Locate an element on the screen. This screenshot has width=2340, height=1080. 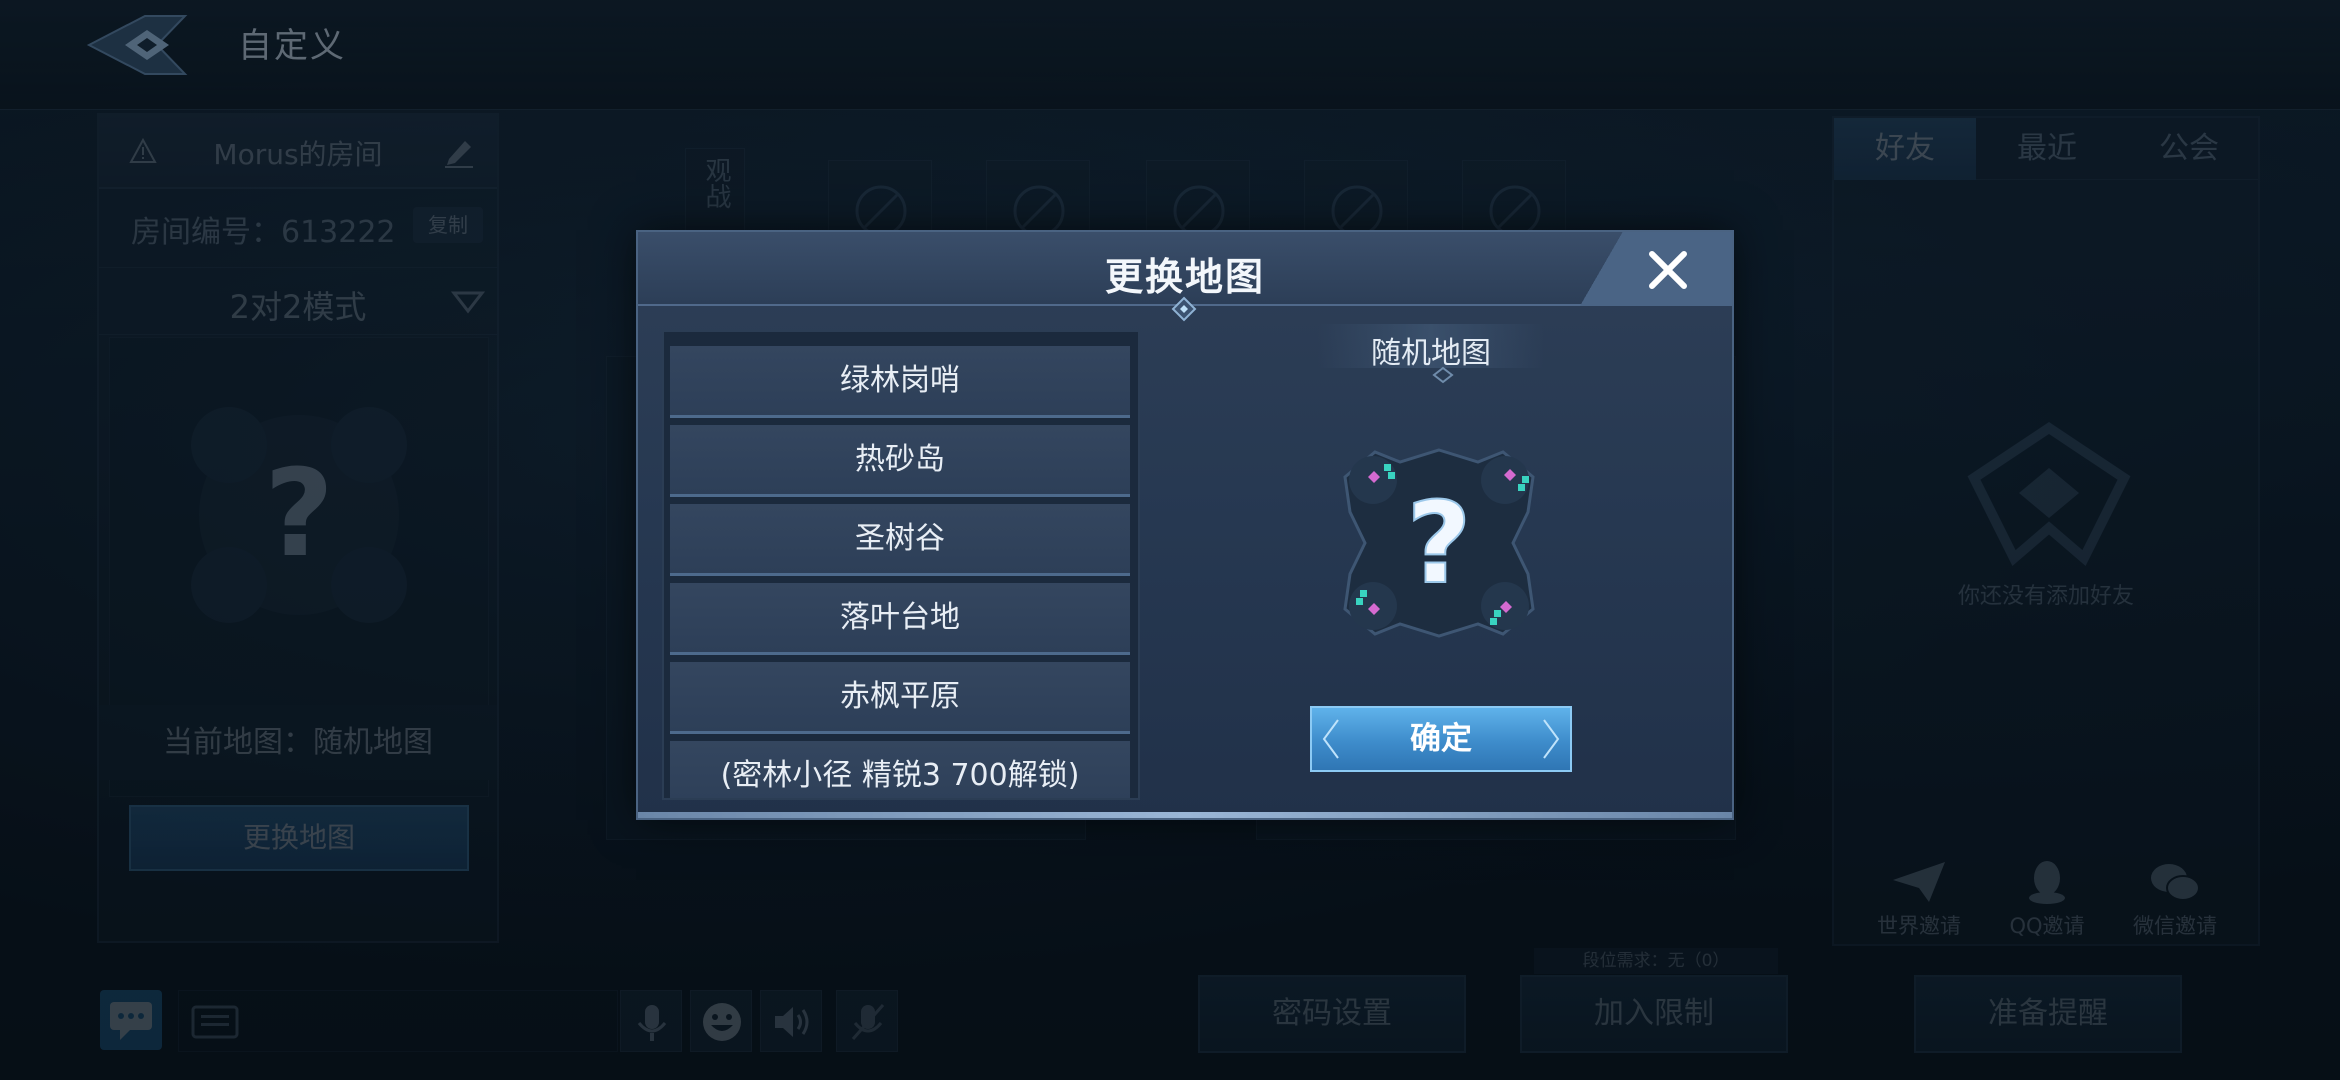
dialog-footer-line is located at coordinates (1185, 815).